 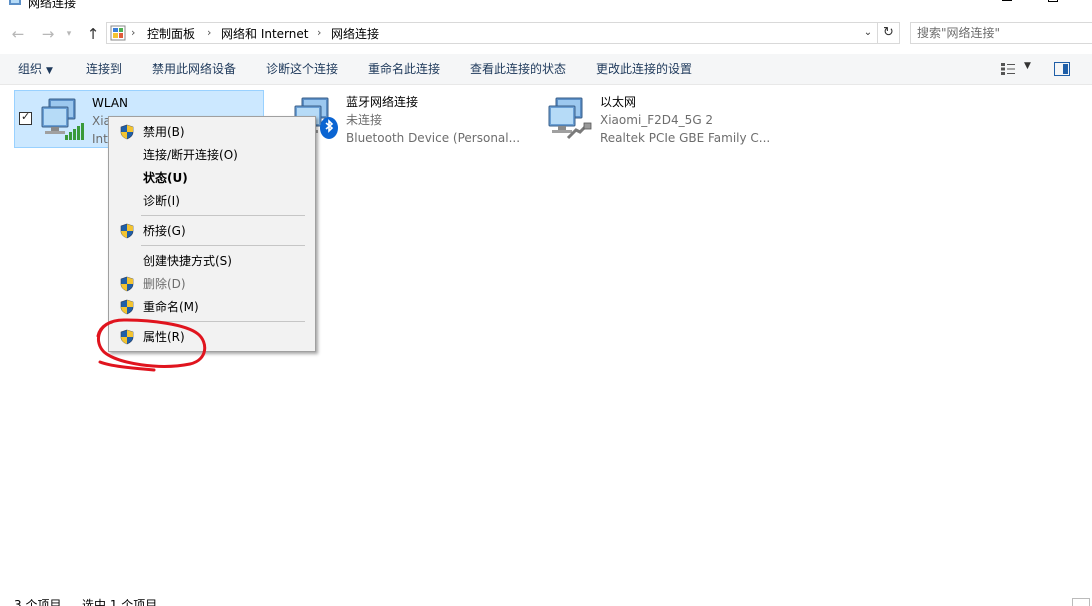 I want to click on selected-count: 选中 1 个项目, so click(x=120, y=602).